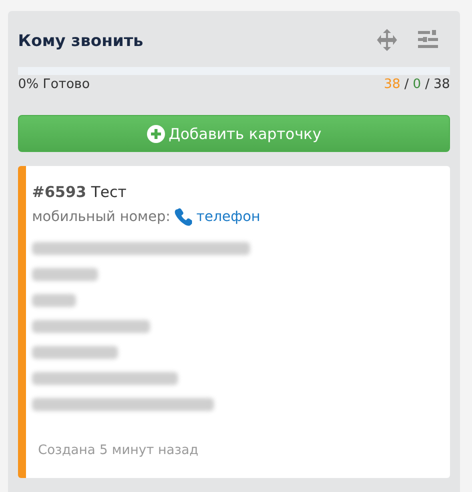  I want to click on plus-circle-icon, so click(155, 133).